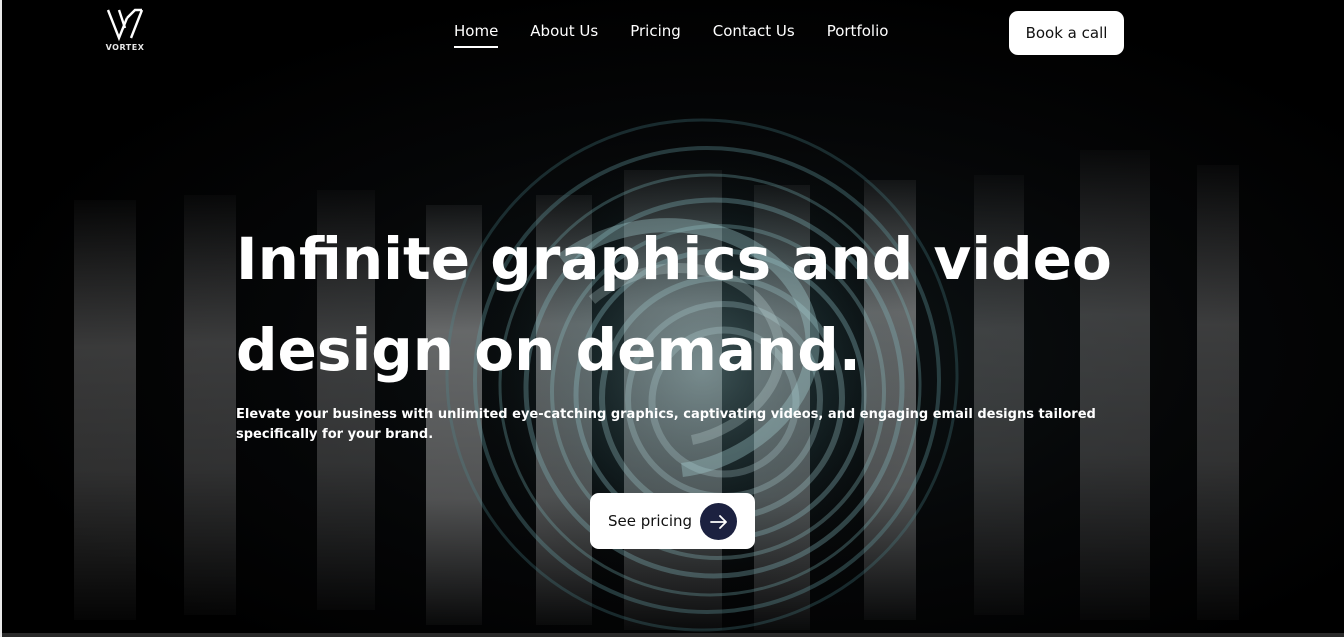 The height and width of the screenshot is (637, 1344). Describe the element at coordinates (858, 34) in the screenshot. I see `nav-item-portfolio: Portfolio` at that location.